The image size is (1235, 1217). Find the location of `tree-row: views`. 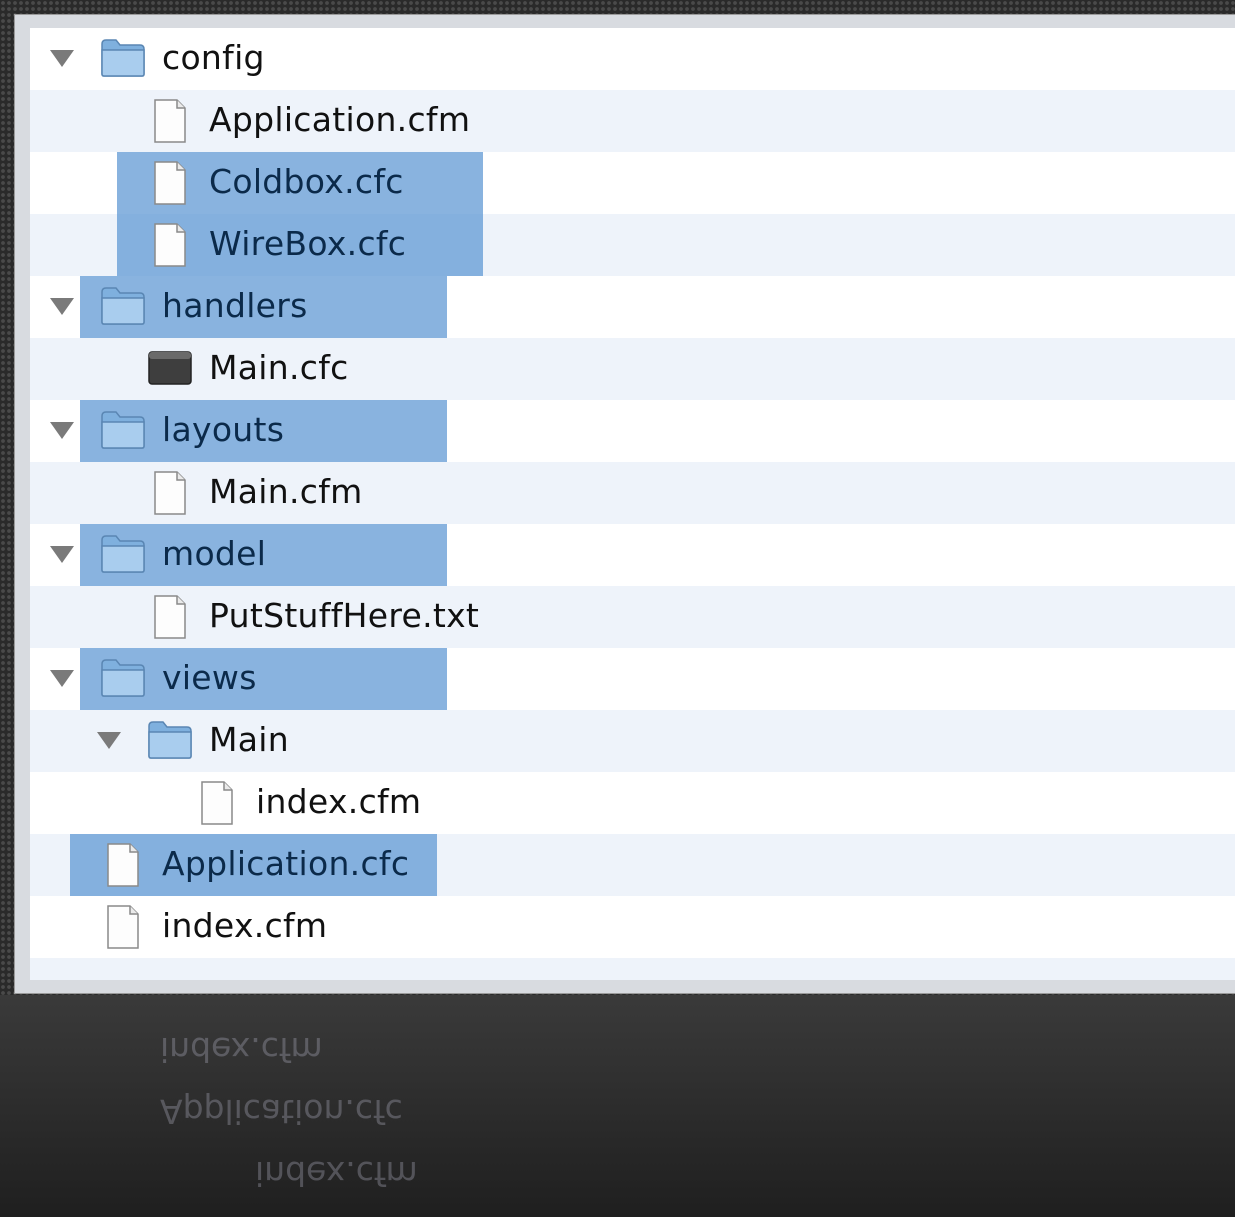

tree-row: views is located at coordinates (632, 679).